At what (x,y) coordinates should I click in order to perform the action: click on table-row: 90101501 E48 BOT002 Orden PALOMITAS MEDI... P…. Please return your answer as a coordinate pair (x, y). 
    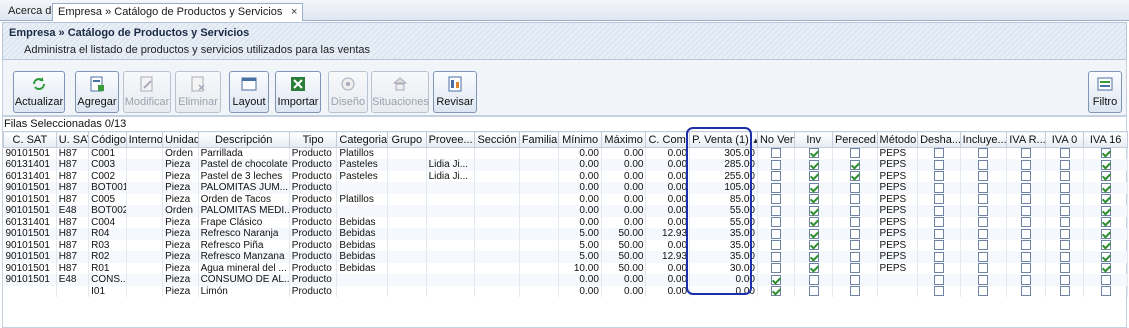
    Looking at the image, I should click on (565, 211).